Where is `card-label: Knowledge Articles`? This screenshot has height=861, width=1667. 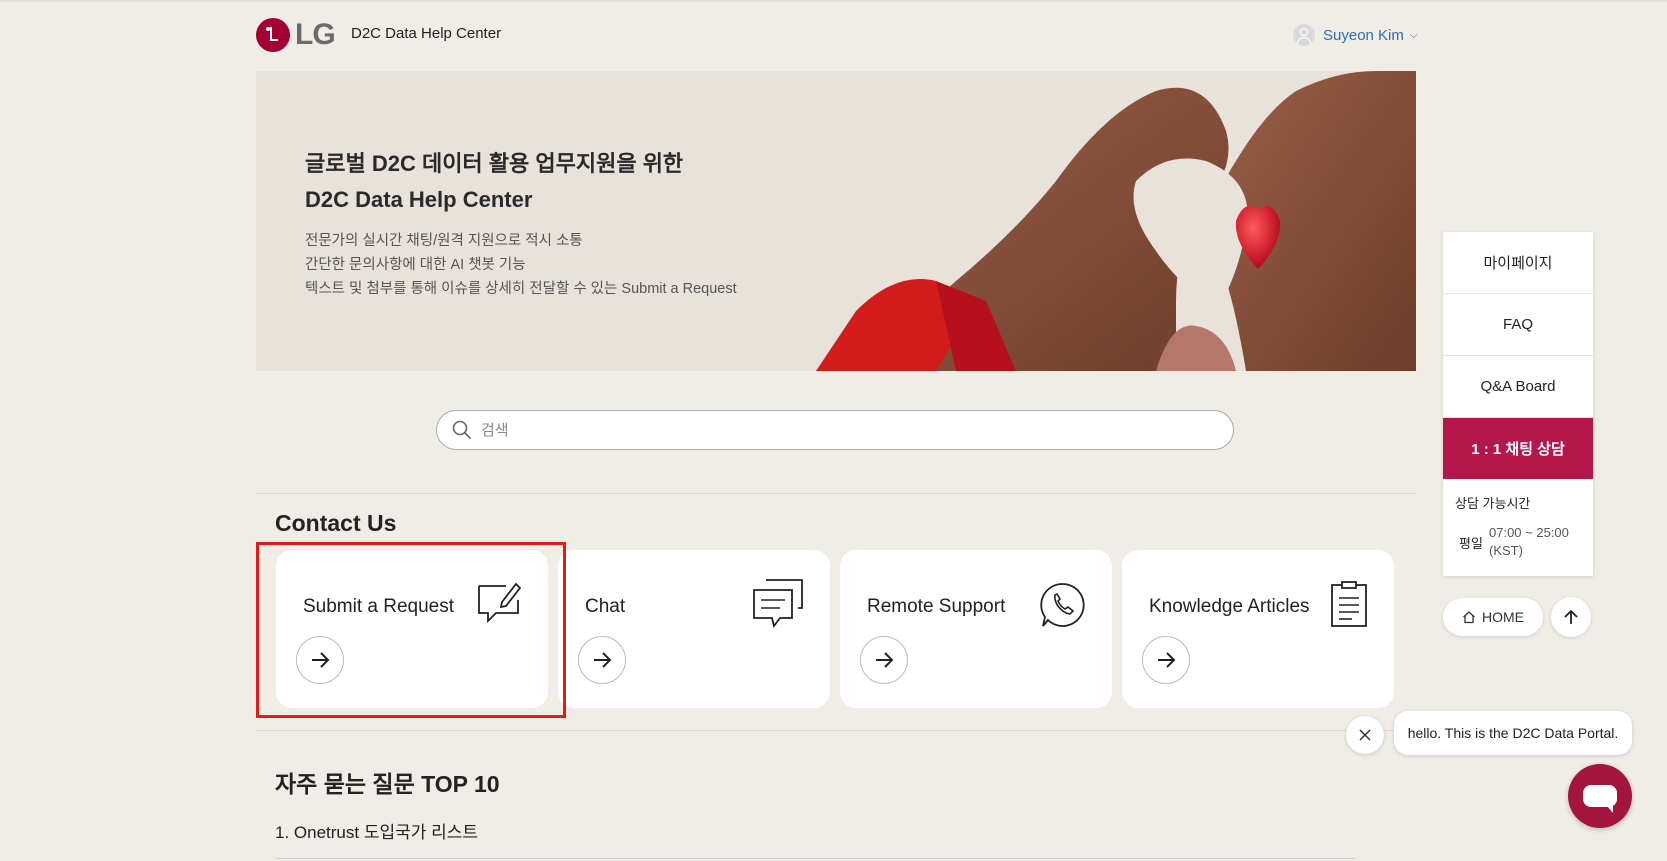 card-label: Knowledge Articles is located at coordinates (1229, 606).